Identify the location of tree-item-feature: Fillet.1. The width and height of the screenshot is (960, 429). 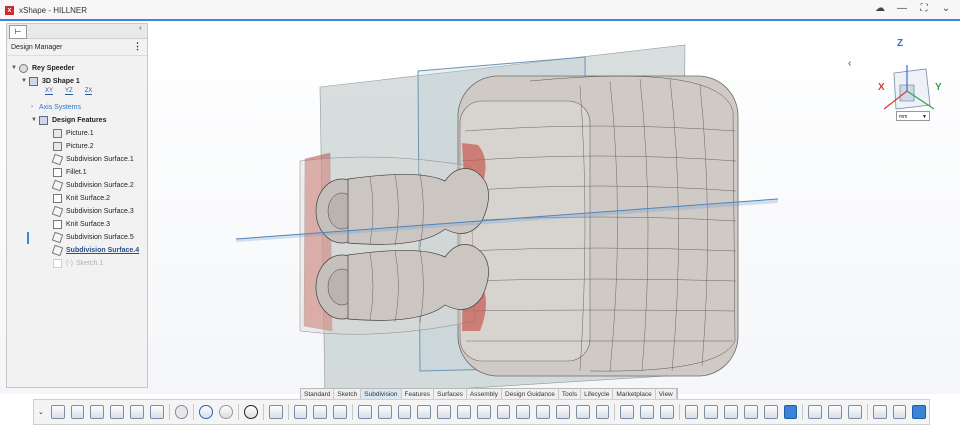
(70, 172).